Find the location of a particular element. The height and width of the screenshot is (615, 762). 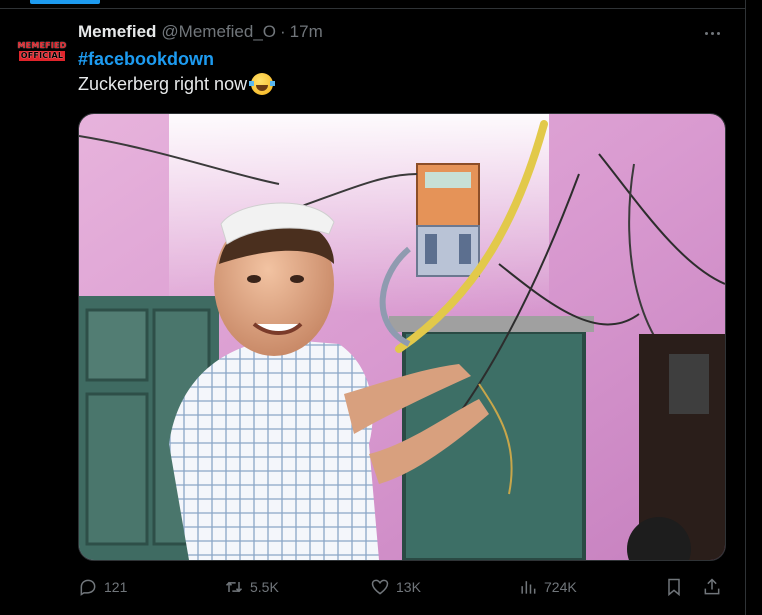

share-icon is located at coordinates (712, 586).